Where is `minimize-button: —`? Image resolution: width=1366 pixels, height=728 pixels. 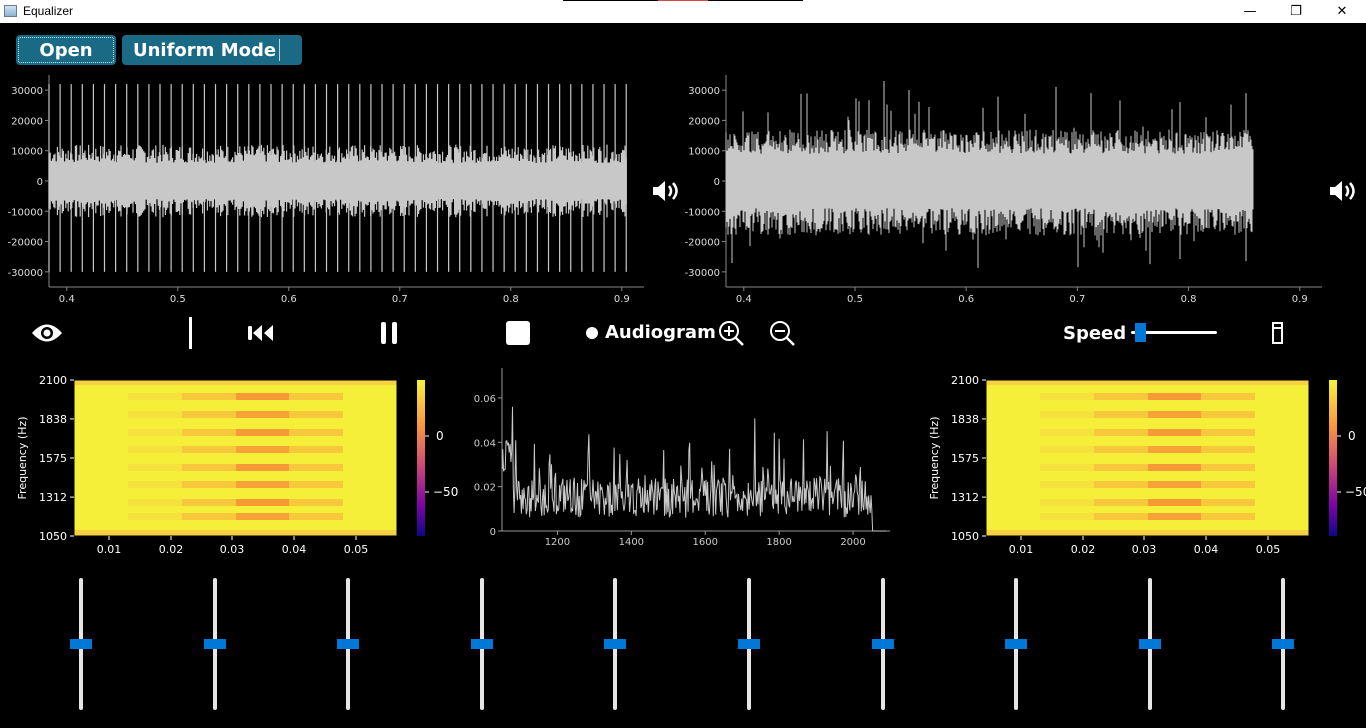 minimize-button: — is located at coordinates (1250, 11).